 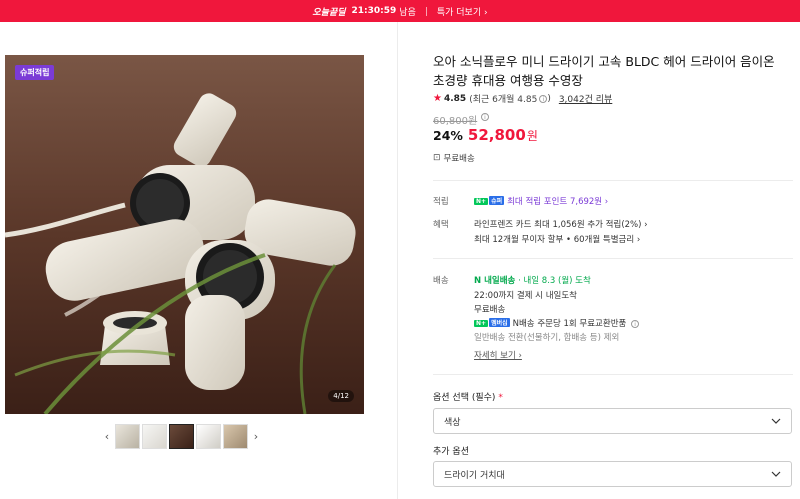 What do you see at coordinates (503, 100) in the screenshot?
I see `rating-recent: (최근 6개월 4.85` at bounding box center [503, 100].